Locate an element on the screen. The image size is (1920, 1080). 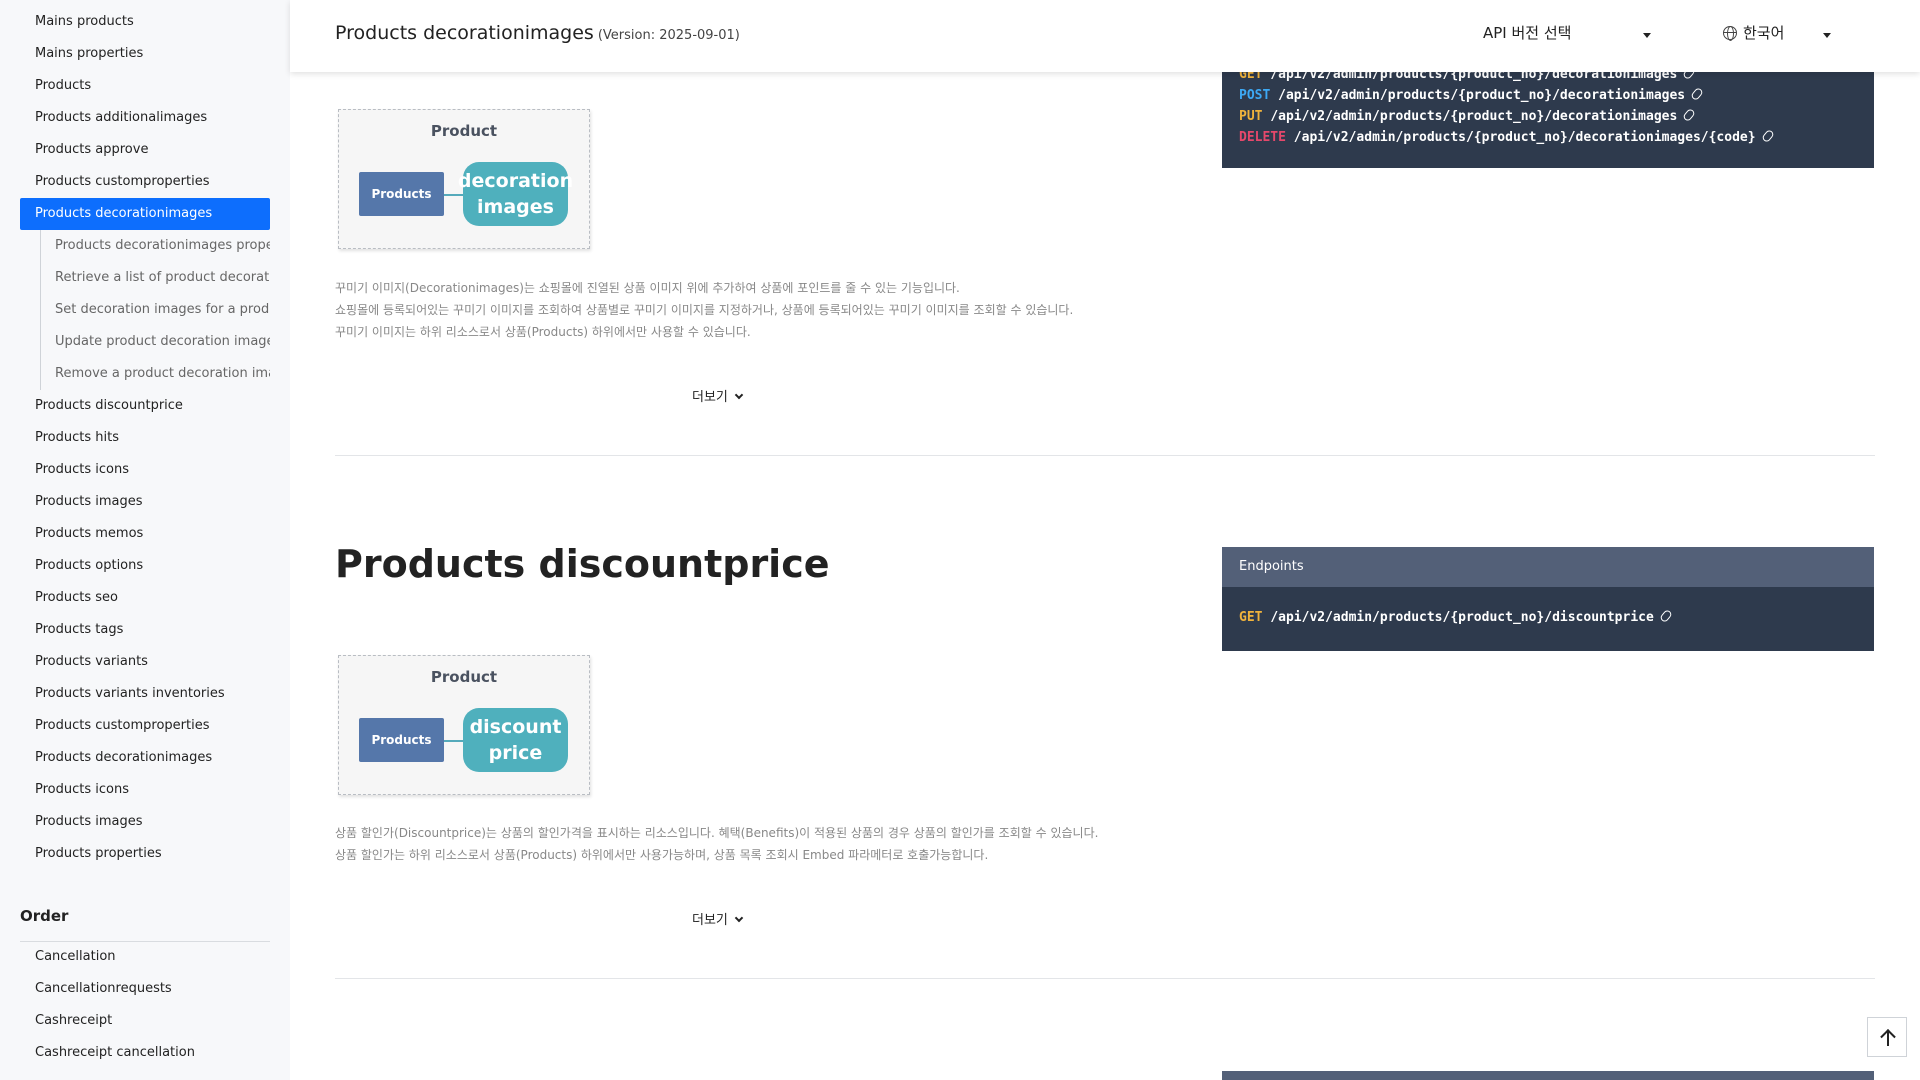
sidebar-item-products-options: Products options is located at coordinates (145, 566).